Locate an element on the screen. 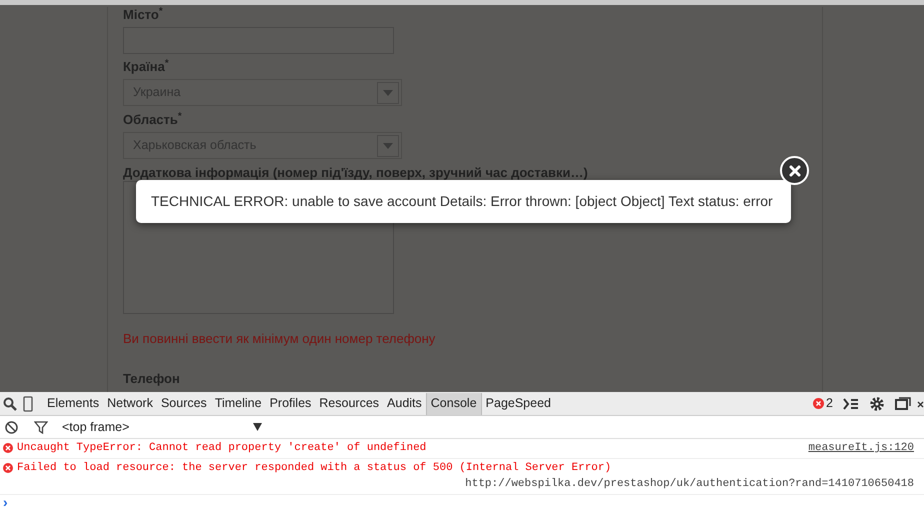 This screenshot has height=509, width=924. error-message: TECHNICAL ERROR: unable to save account Details: Error thrown: [object Object] Text status: error is located at coordinates (462, 201).